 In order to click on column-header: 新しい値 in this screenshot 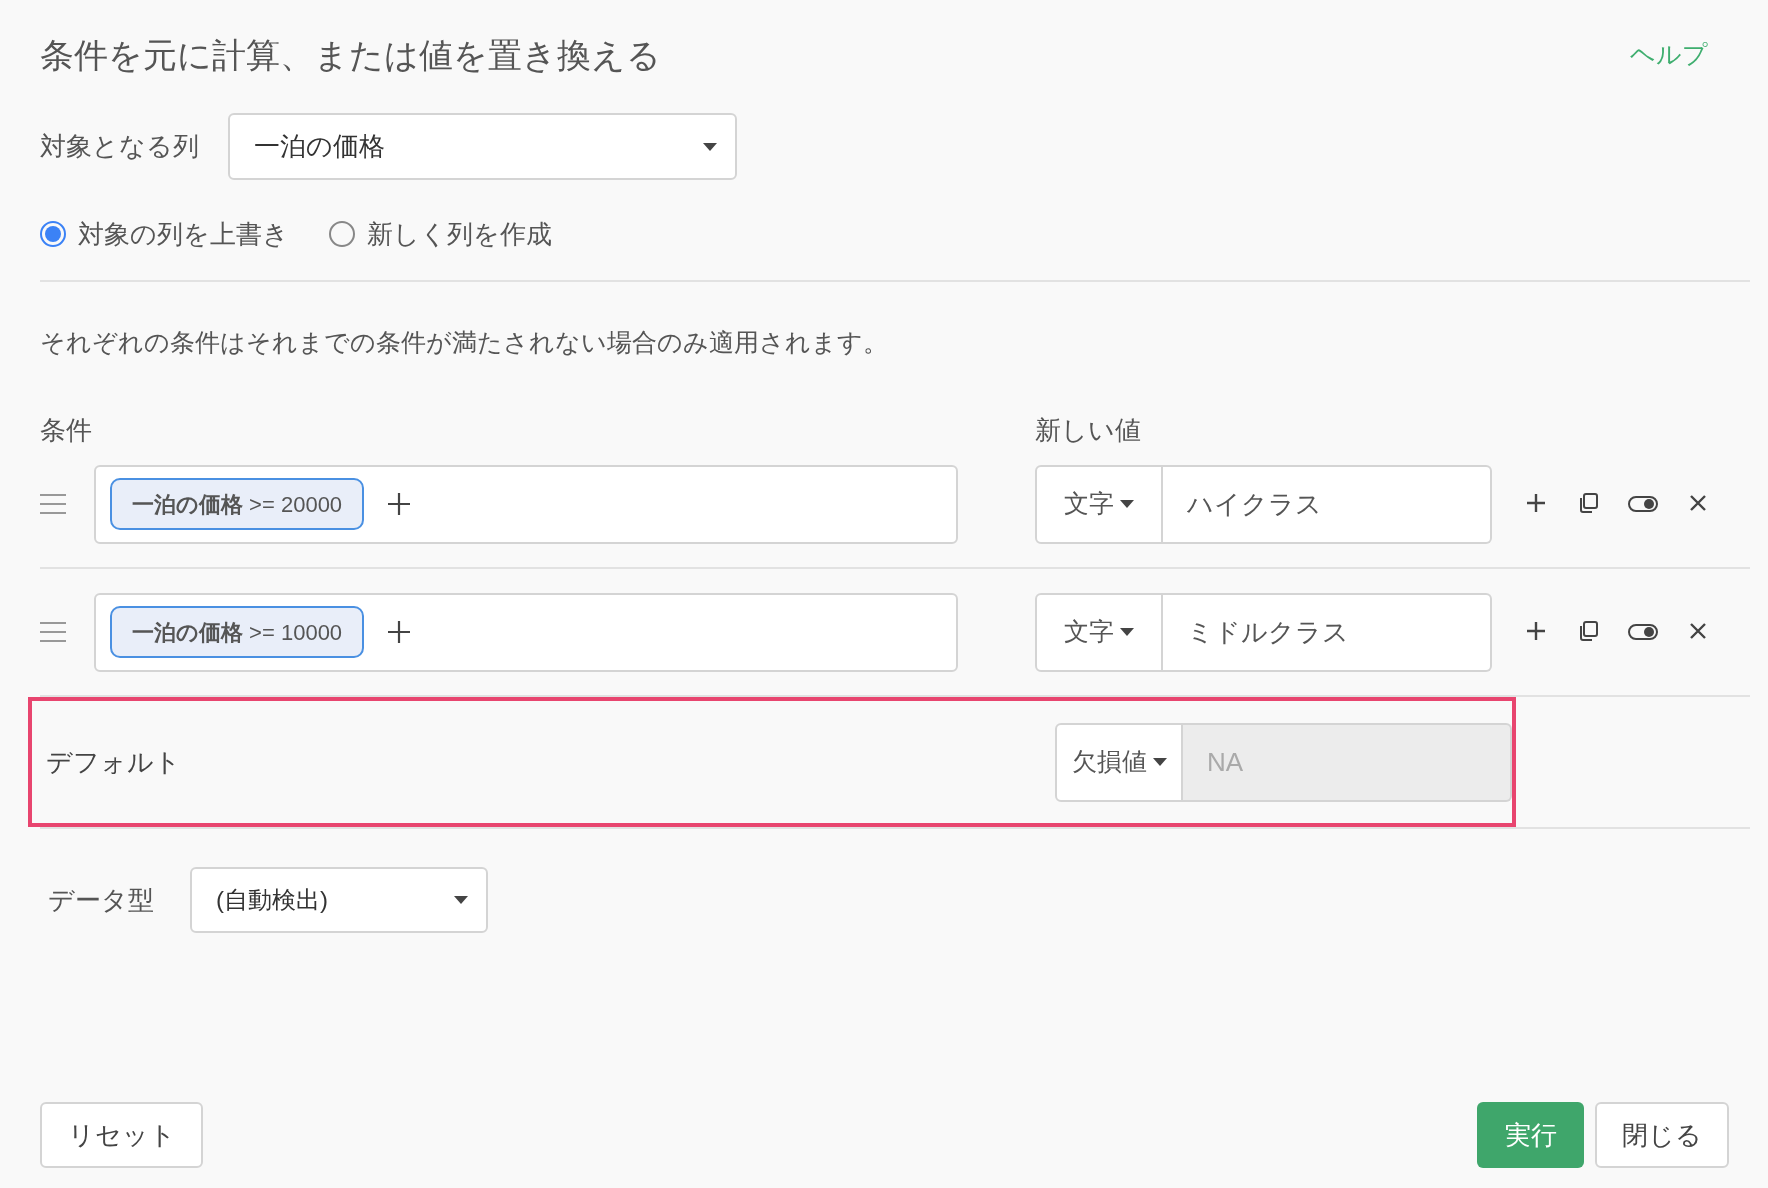, I will do `click(1088, 427)`.